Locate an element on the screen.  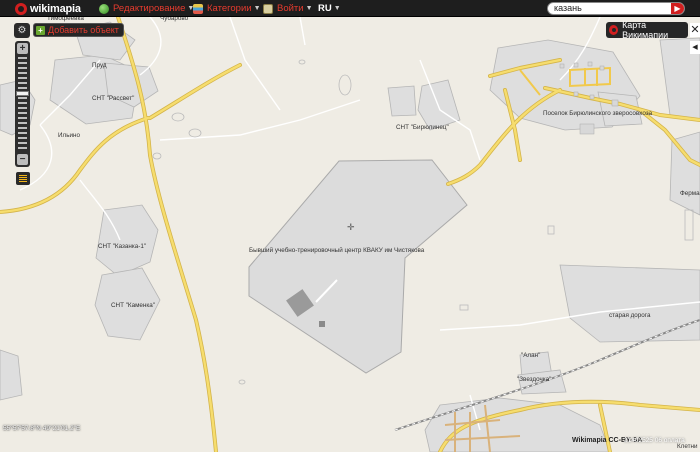
label-snt-kazanka: СНТ "Казанка-1" is located at coordinates (122, 246).